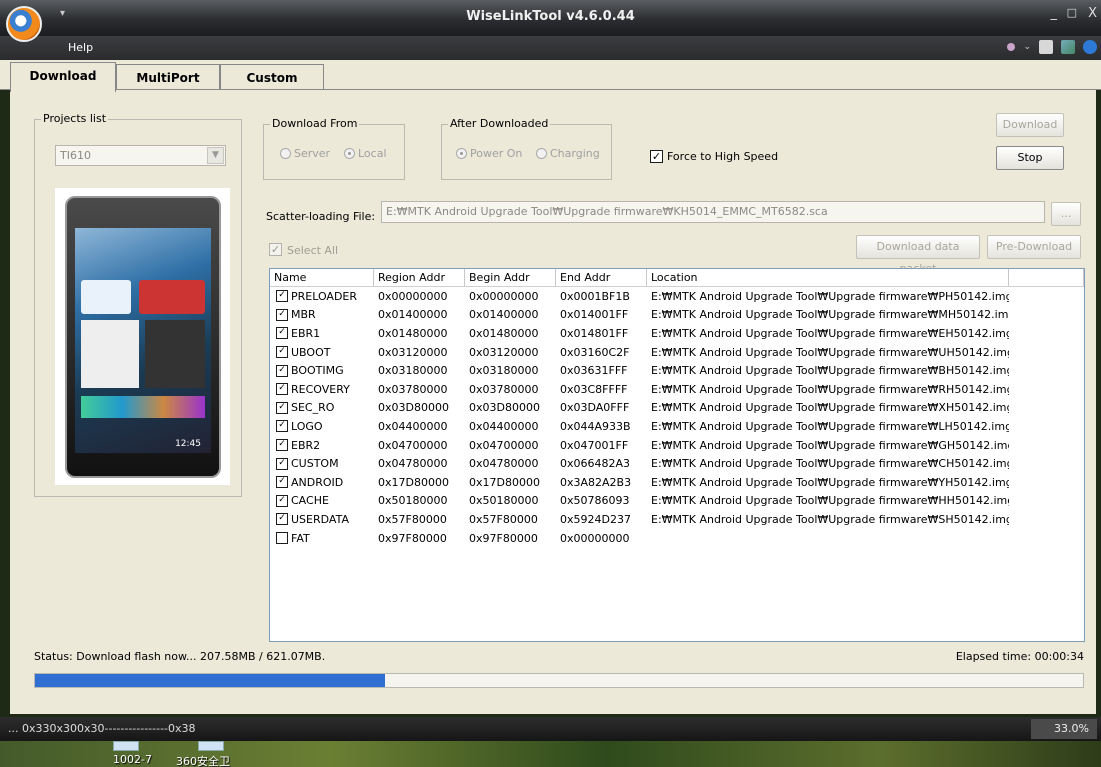  What do you see at coordinates (918, 255) in the screenshot?
I see `download-data-packet-button: Download data packet` at bounding box center [918, 255].